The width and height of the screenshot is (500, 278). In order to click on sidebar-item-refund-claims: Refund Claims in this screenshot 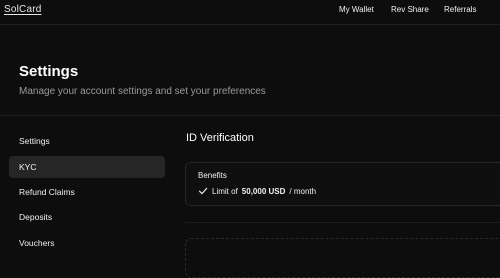, I will do `click(87, 192)`.